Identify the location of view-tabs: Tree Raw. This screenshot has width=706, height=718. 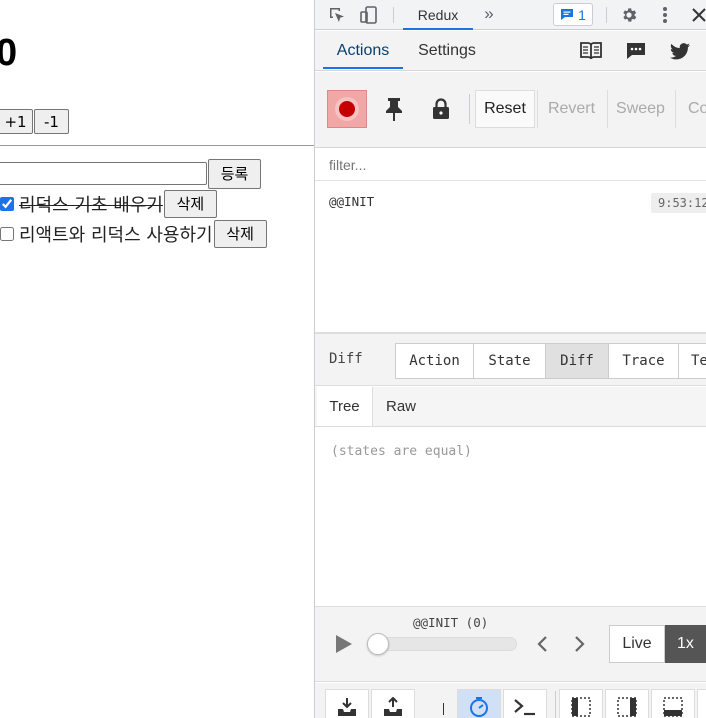
(510, 407).